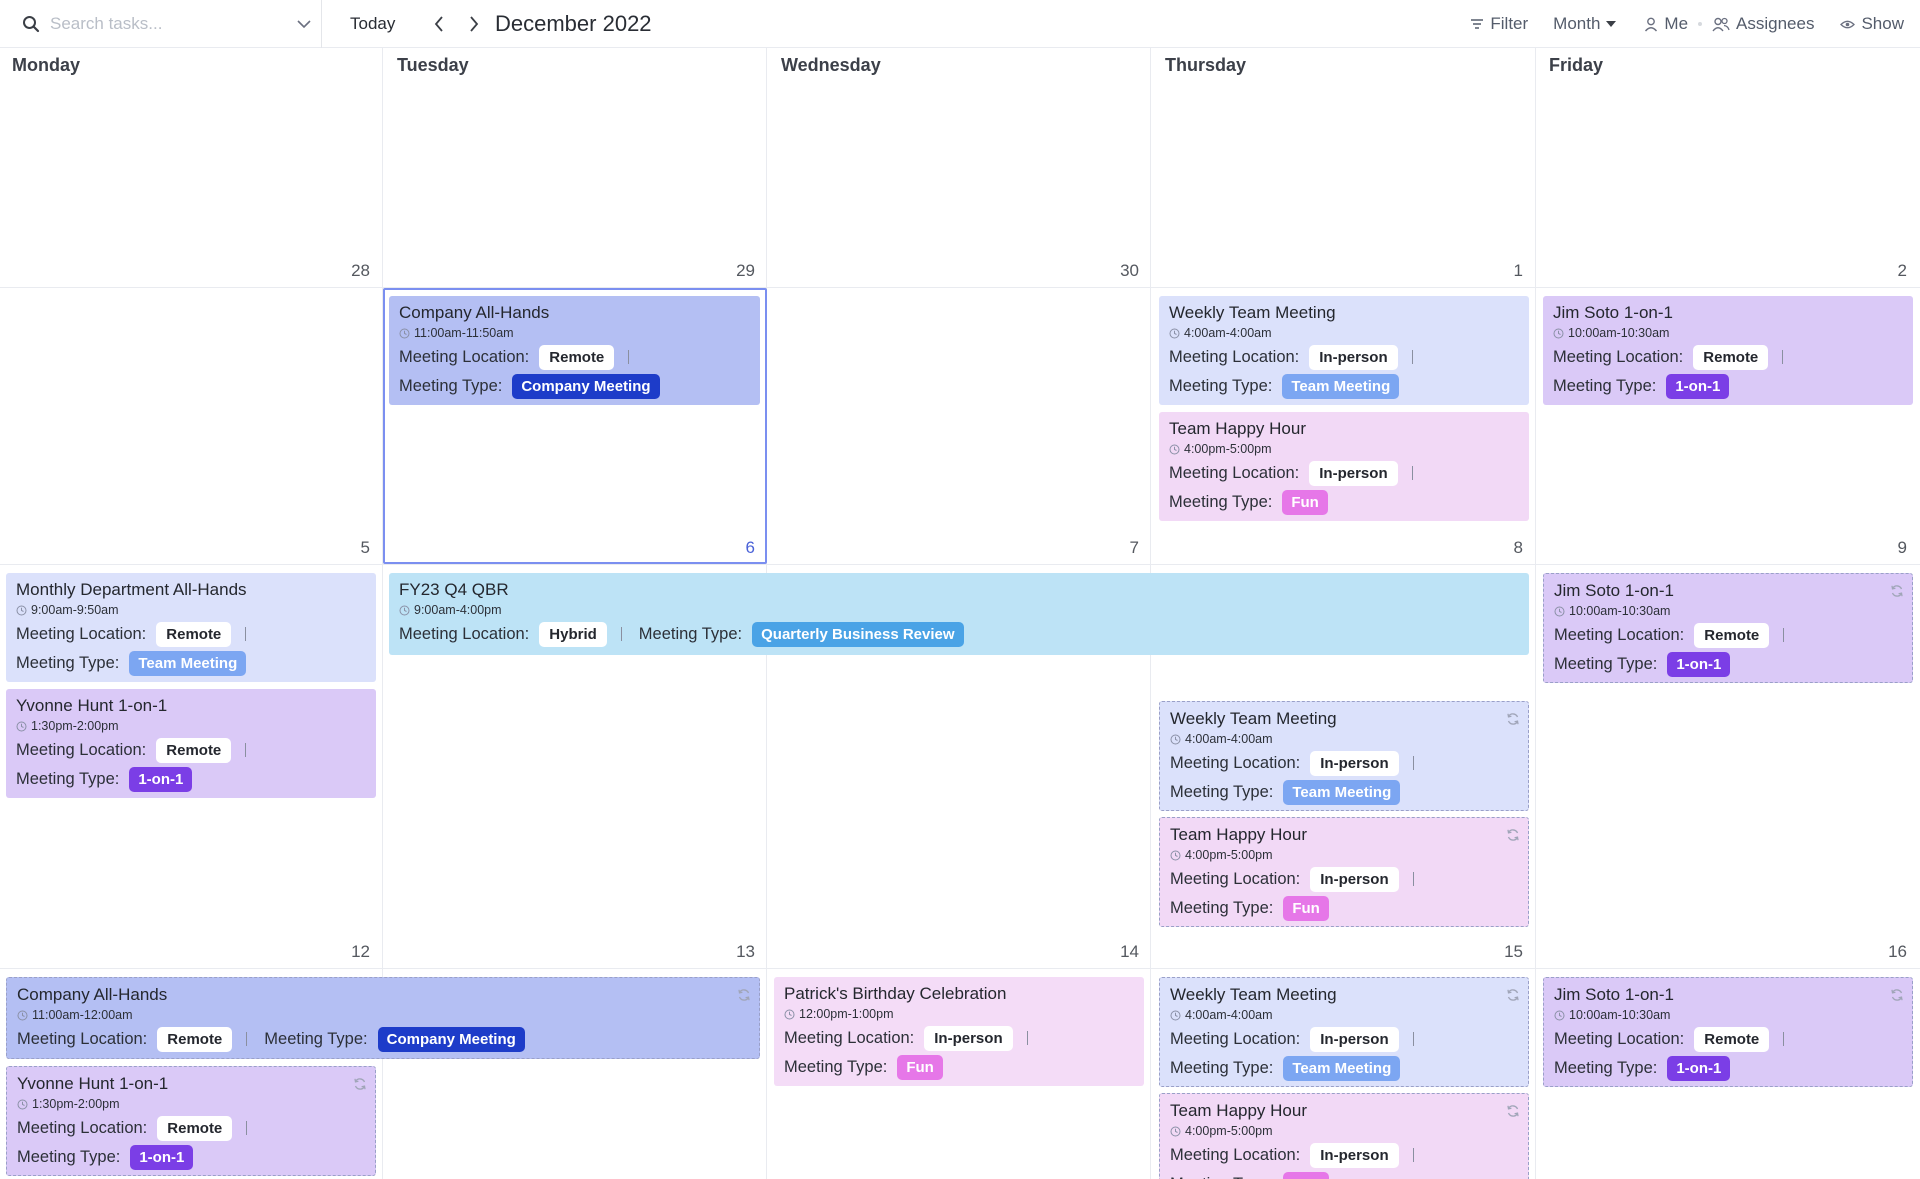  What do you see at coordinates (439, 24) in the screenshot?
I see `previous-month-button` at bounding box center [439, 24].